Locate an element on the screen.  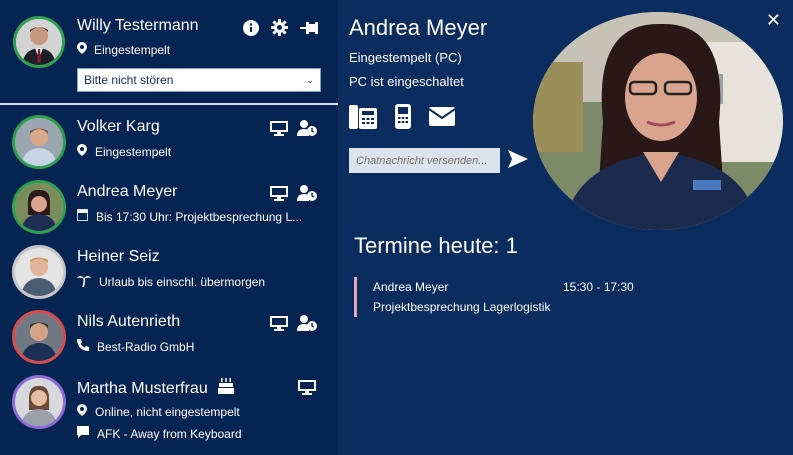
contact-name: Andrea Meyer is located at coordinates (127, 191).